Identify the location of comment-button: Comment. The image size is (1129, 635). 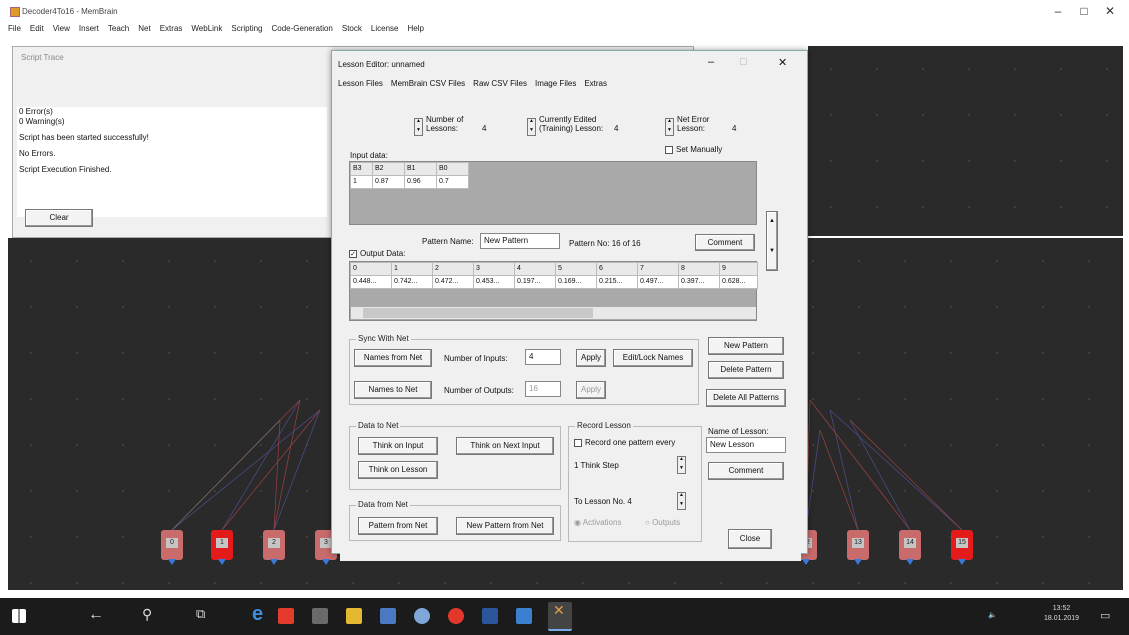
(725, 242).